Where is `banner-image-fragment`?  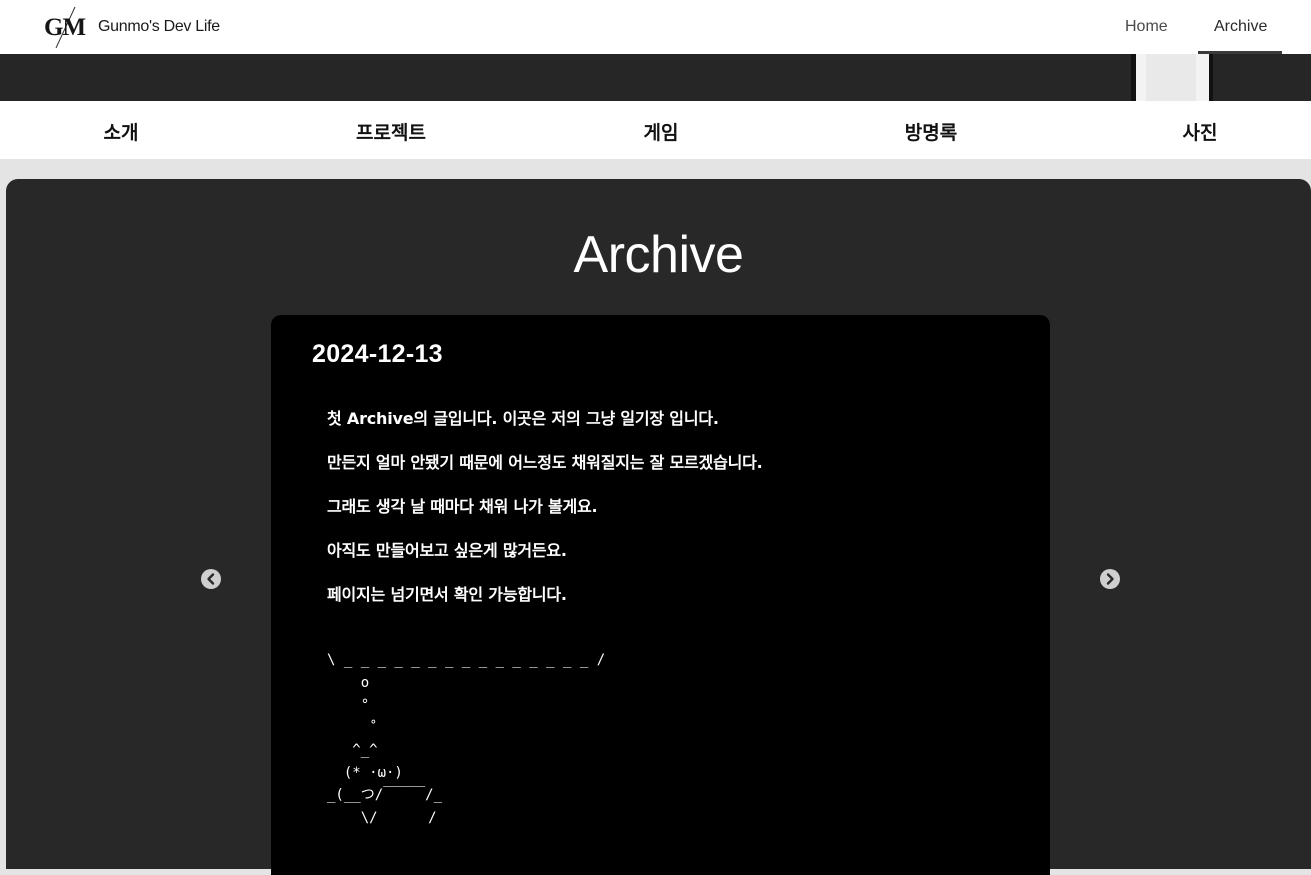
banner-image-fragment is located at coordinates (1172, 77).